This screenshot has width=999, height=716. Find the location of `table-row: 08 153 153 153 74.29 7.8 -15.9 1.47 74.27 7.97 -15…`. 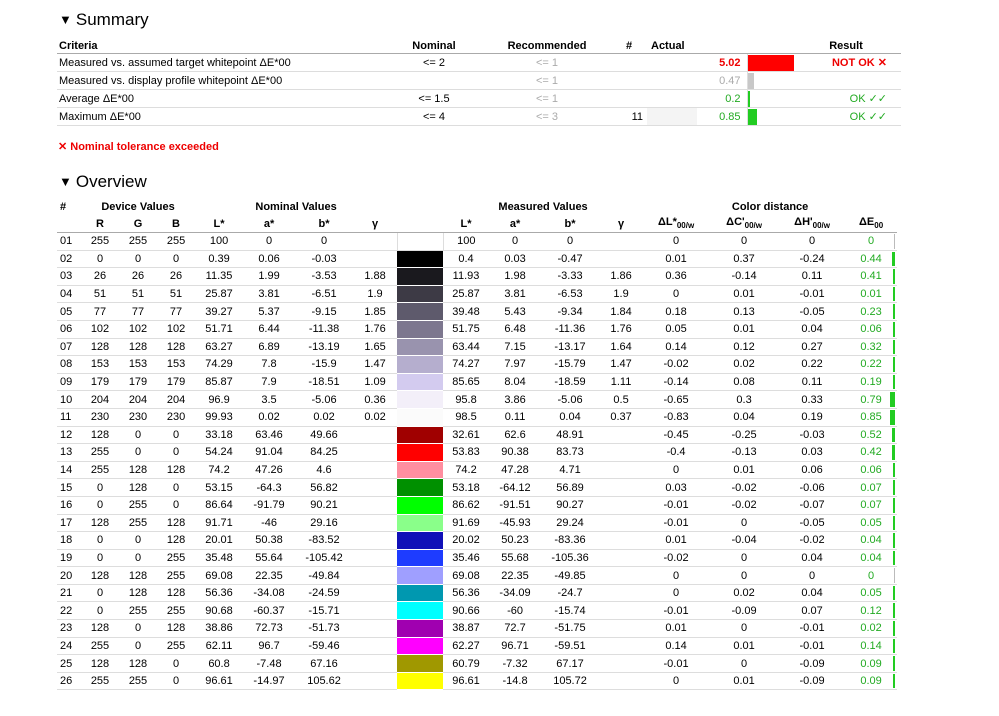

table-row: 08 153 153 153 74.29 7.8 -15.9 1.47 74.27 7.97 -15… is located at coordinates (477, 364).